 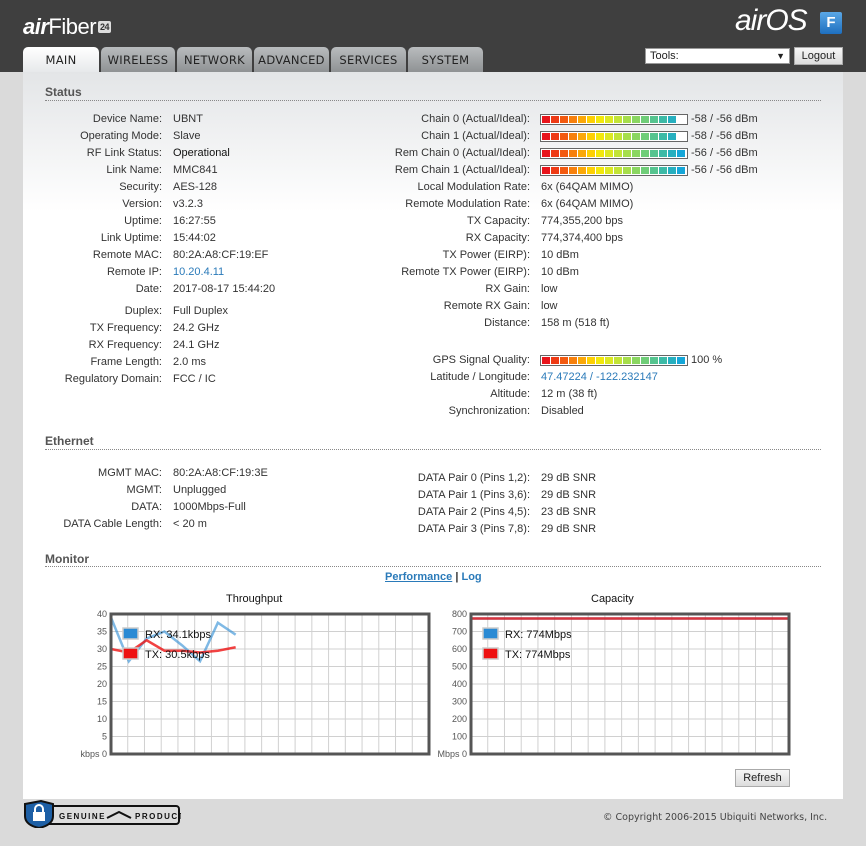 What do you see at coordinates (418, 577) in the screenshot?
I see `performance-link: Performance` at bounding box center [418, 577].